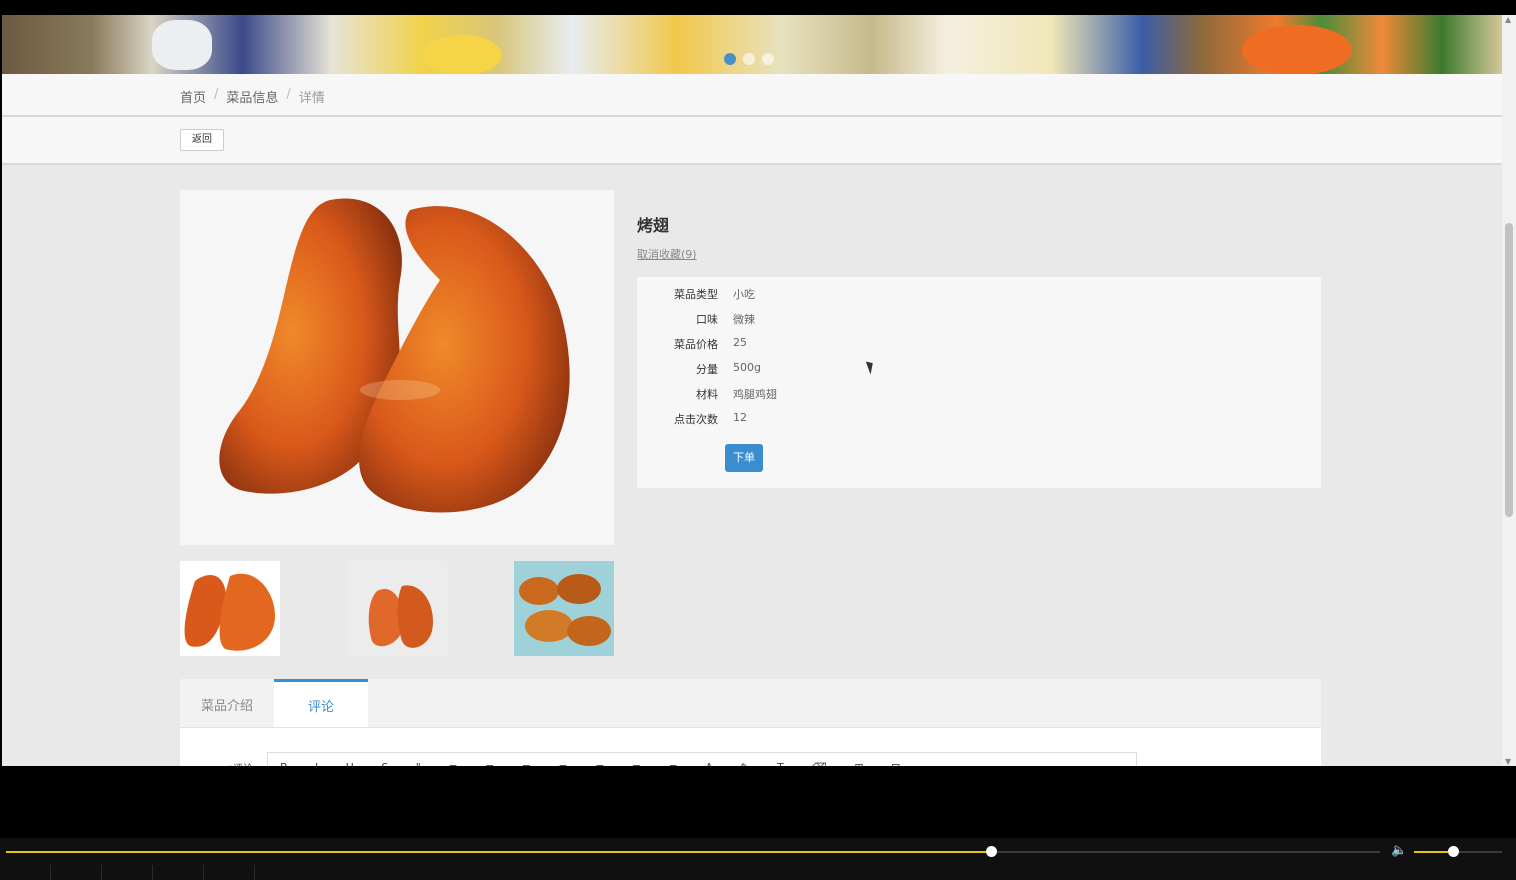 The height and width of the screenshot is (880, 1516). What do you see at coordinates (747, 367) in the screenshot?
I see `info-value: 500g` at bounding box center [747, 367].